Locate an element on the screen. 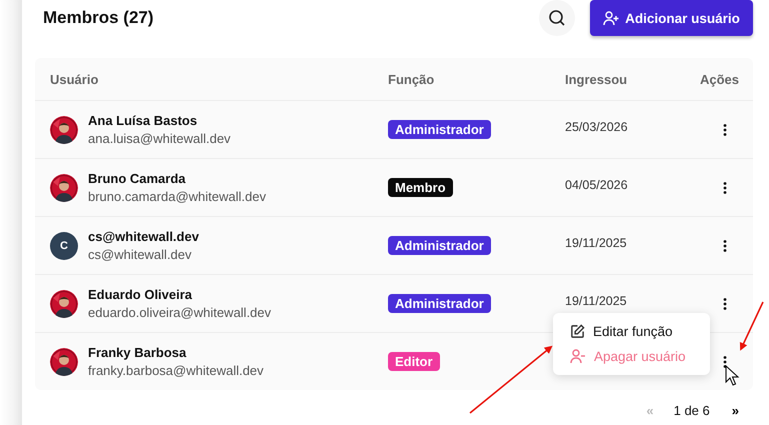 This screenshot has width=769, height=425. search-icon is located at coordinates (557, 18).